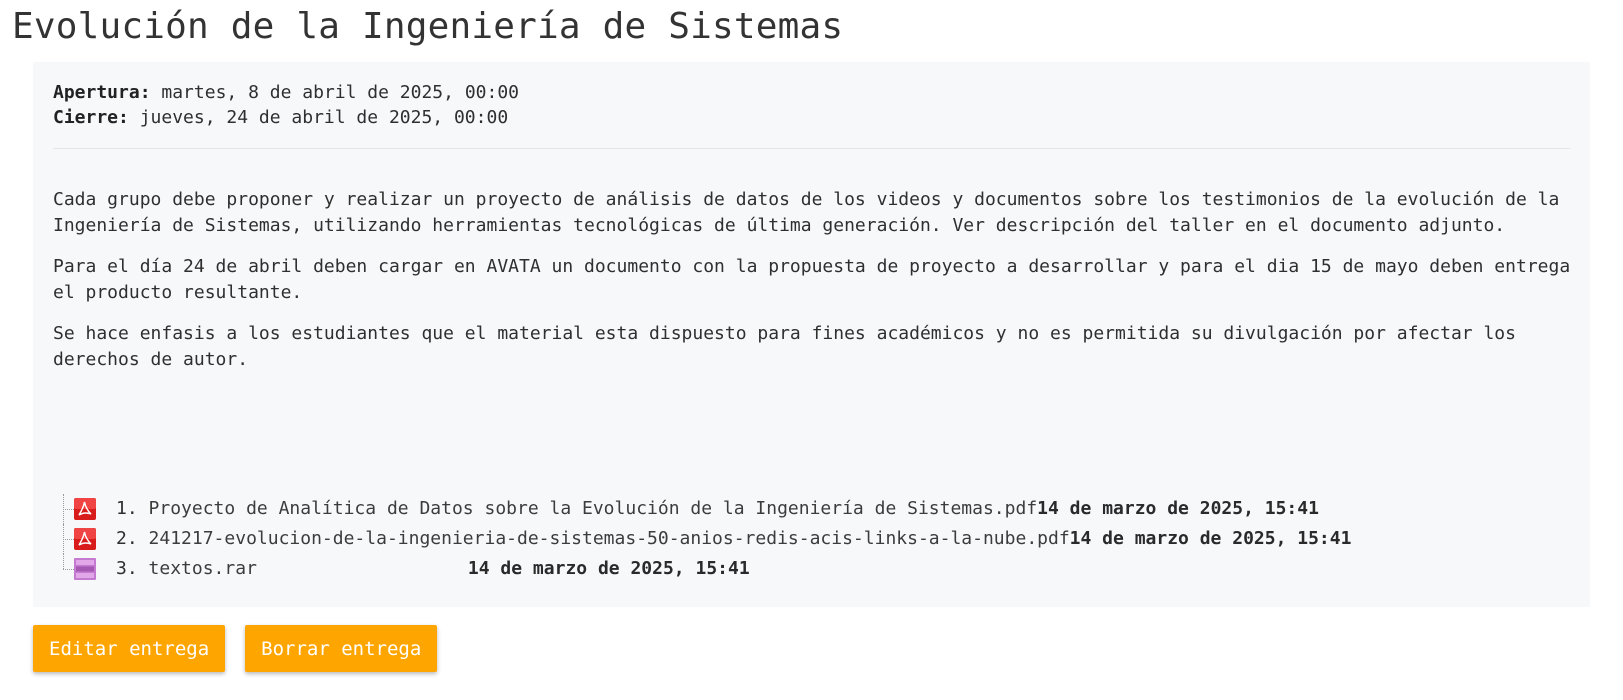 This screenshot has height=700, width=1623. Describe the element at coordinates (235, 648) in the screenshot. I see `actions-bar: Editar entrega Borrar entrega` at that location.